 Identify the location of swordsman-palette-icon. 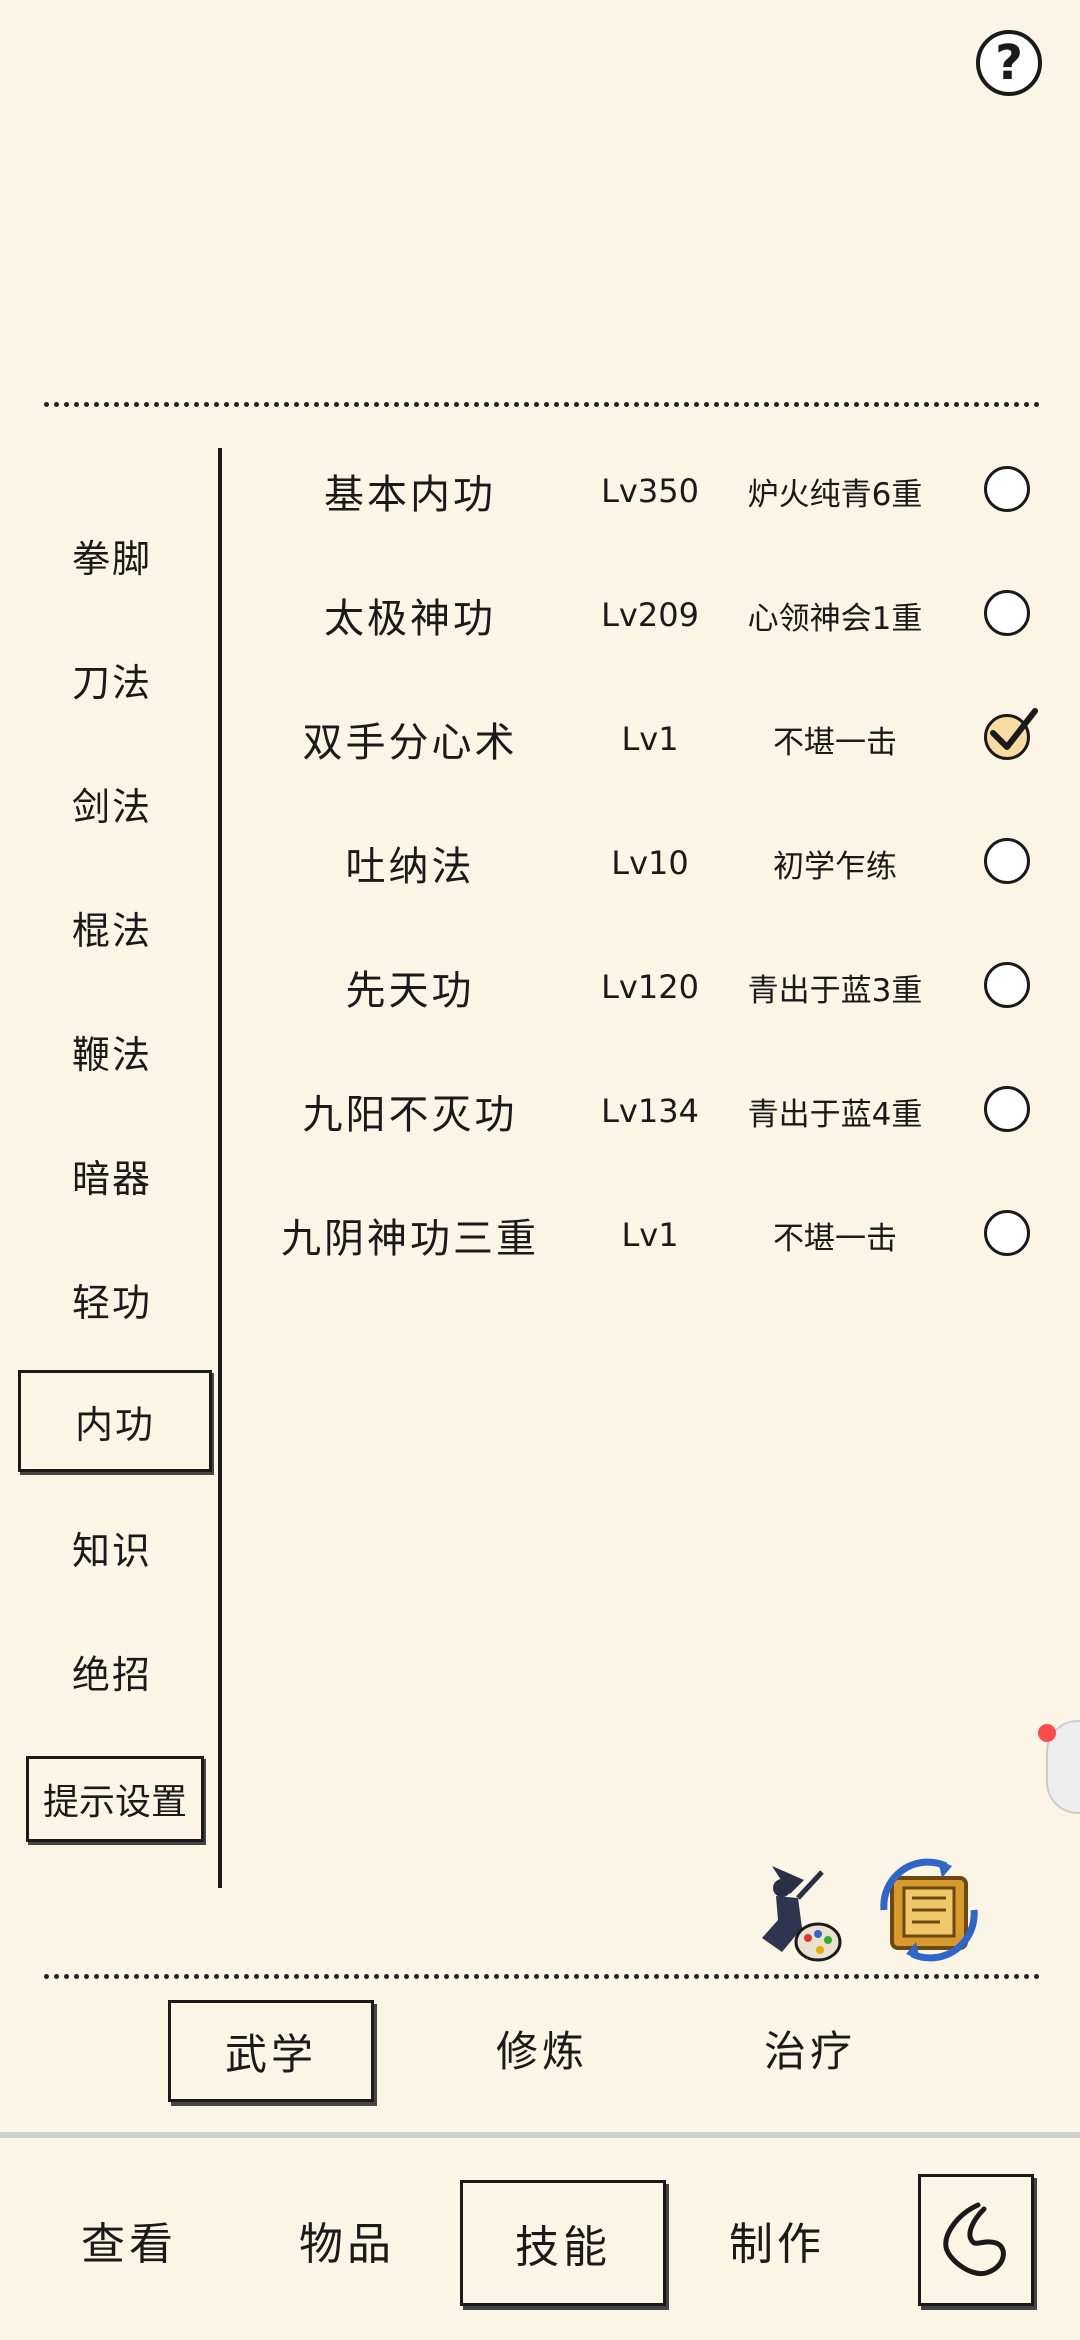
(794, 1911).